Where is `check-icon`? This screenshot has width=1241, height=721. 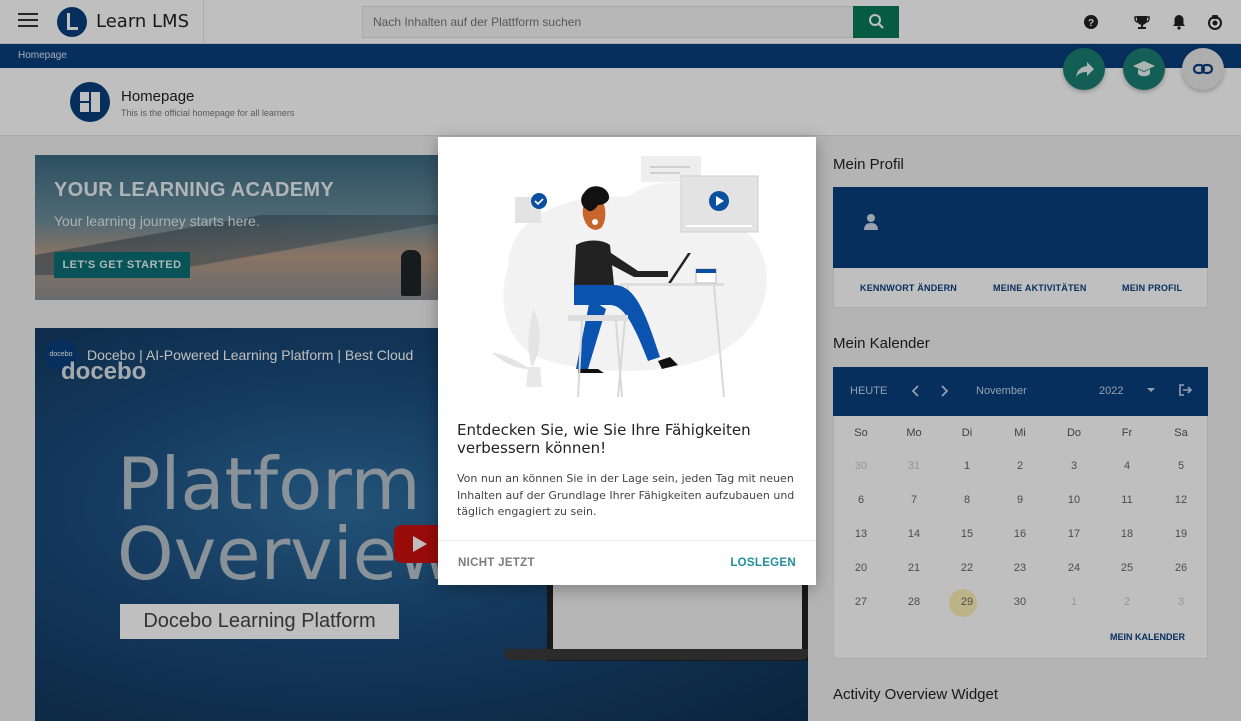
check-icon is located at coordinates (539, 201).